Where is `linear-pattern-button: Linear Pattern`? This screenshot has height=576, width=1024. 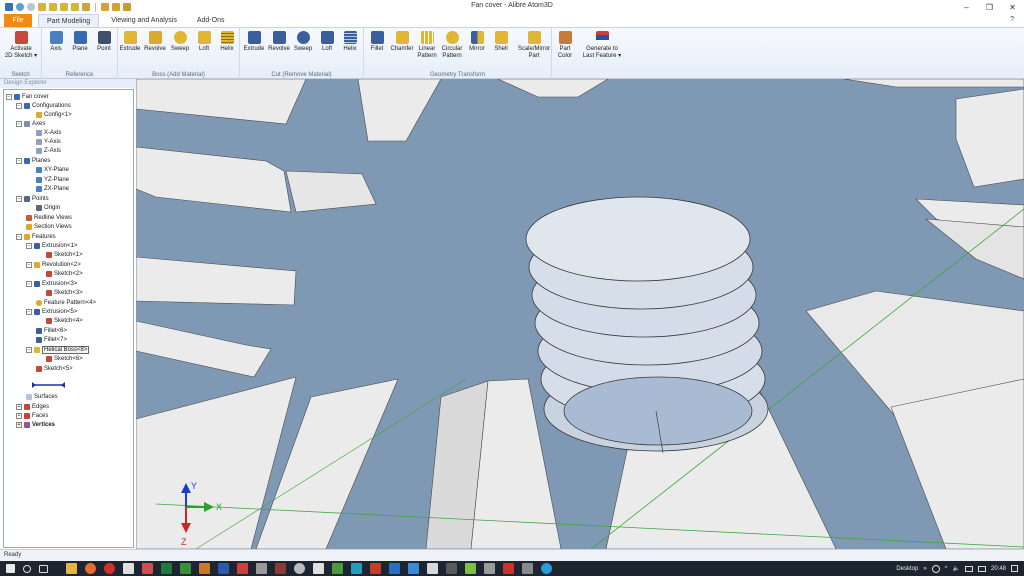
linear-pattern-button: Linear Pattern is located at coordinates (427, 45).